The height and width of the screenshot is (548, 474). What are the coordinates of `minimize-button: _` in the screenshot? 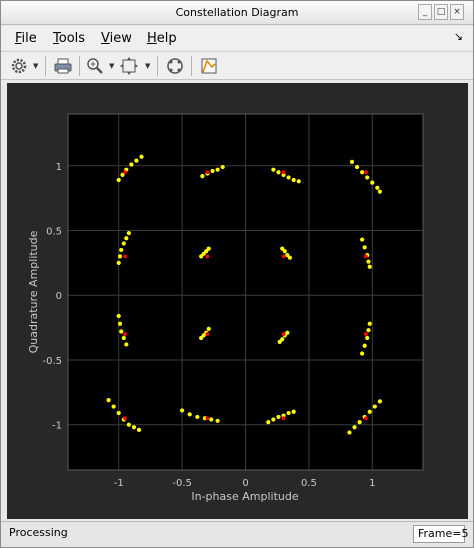 It's located at (425, 12).